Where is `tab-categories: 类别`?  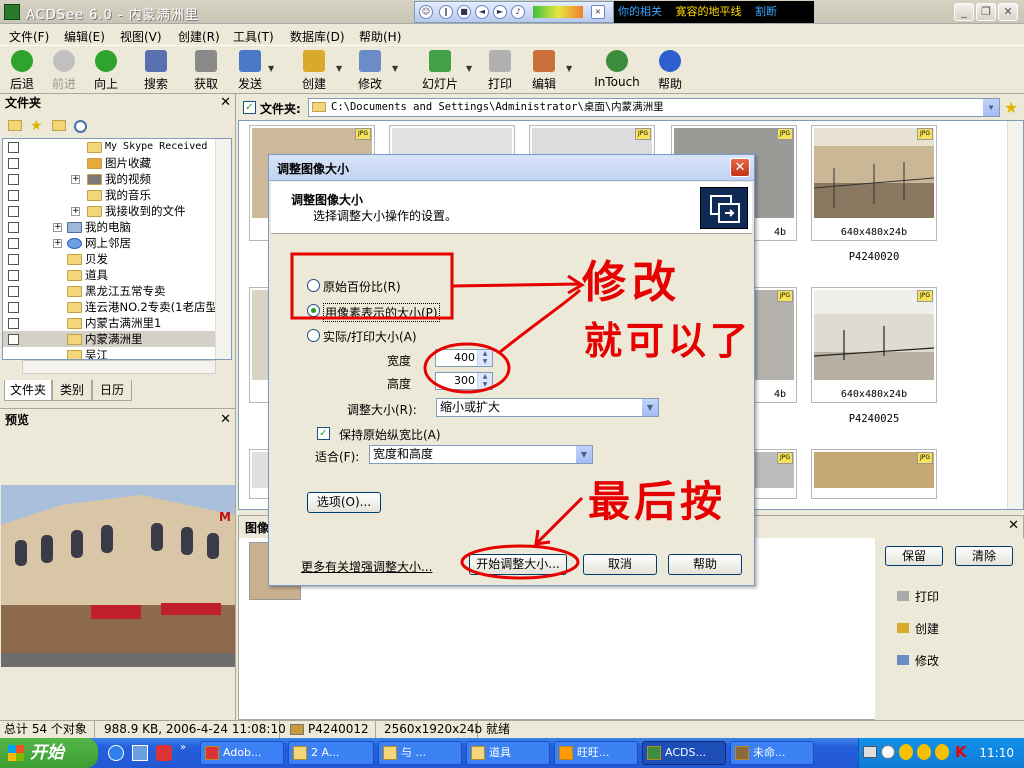
tab-categories: 类别 is located at coordinates (72, 390).